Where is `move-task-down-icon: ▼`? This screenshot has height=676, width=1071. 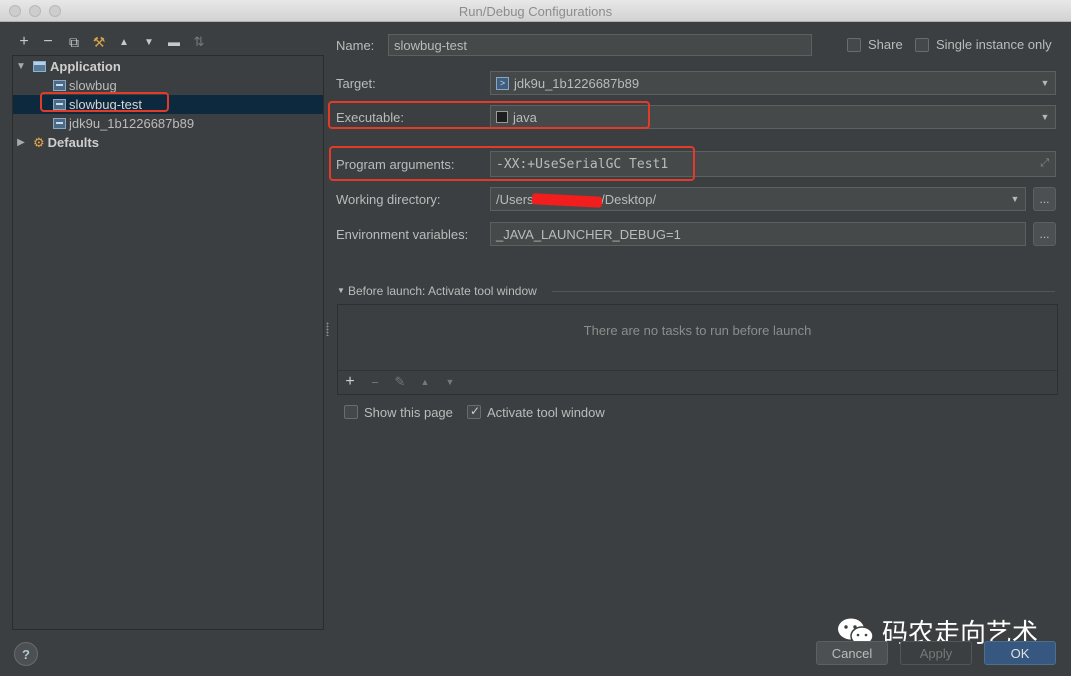
move-task-down-icon: ▼ is located at coordinates (450, 382).